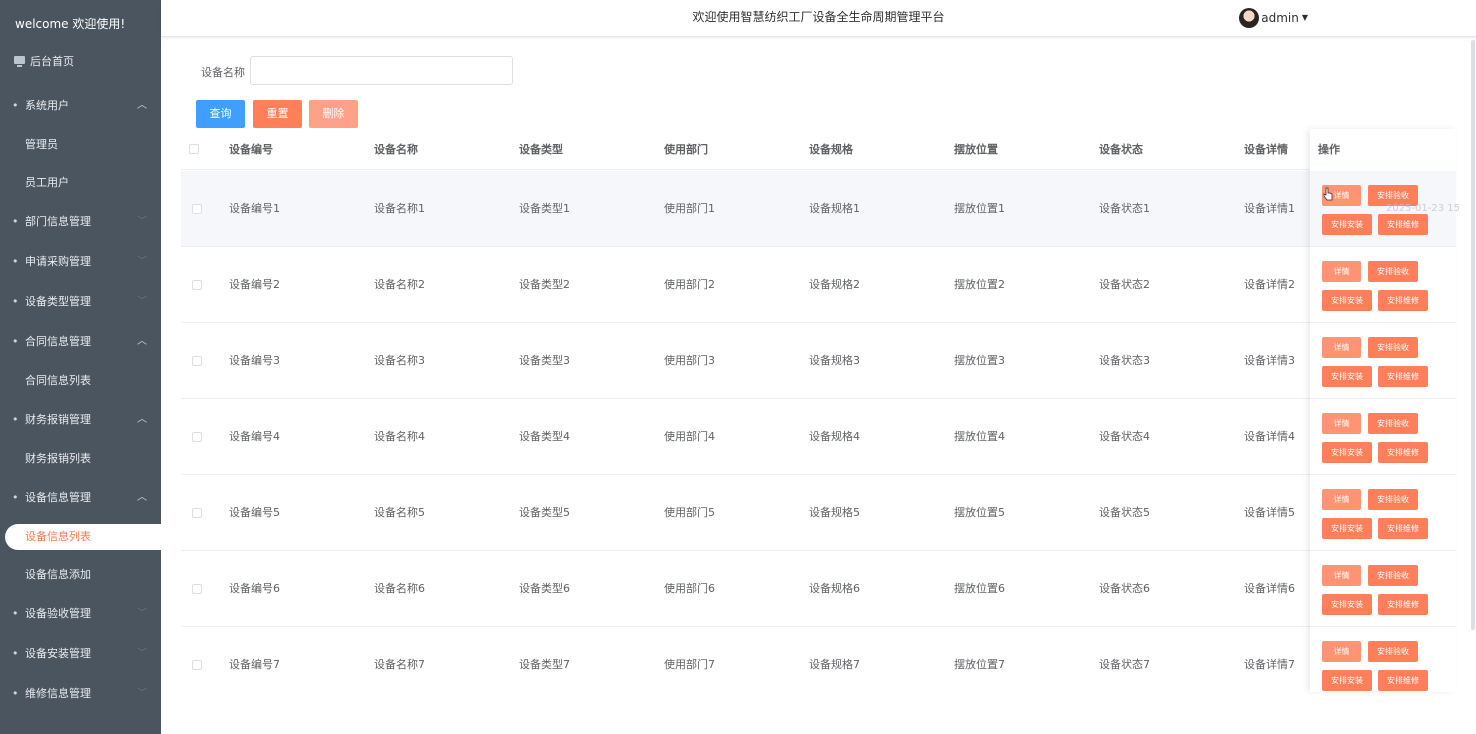  I want to click on sidebar-group: • 维修信息管理 ﹀, so click(80, 694).